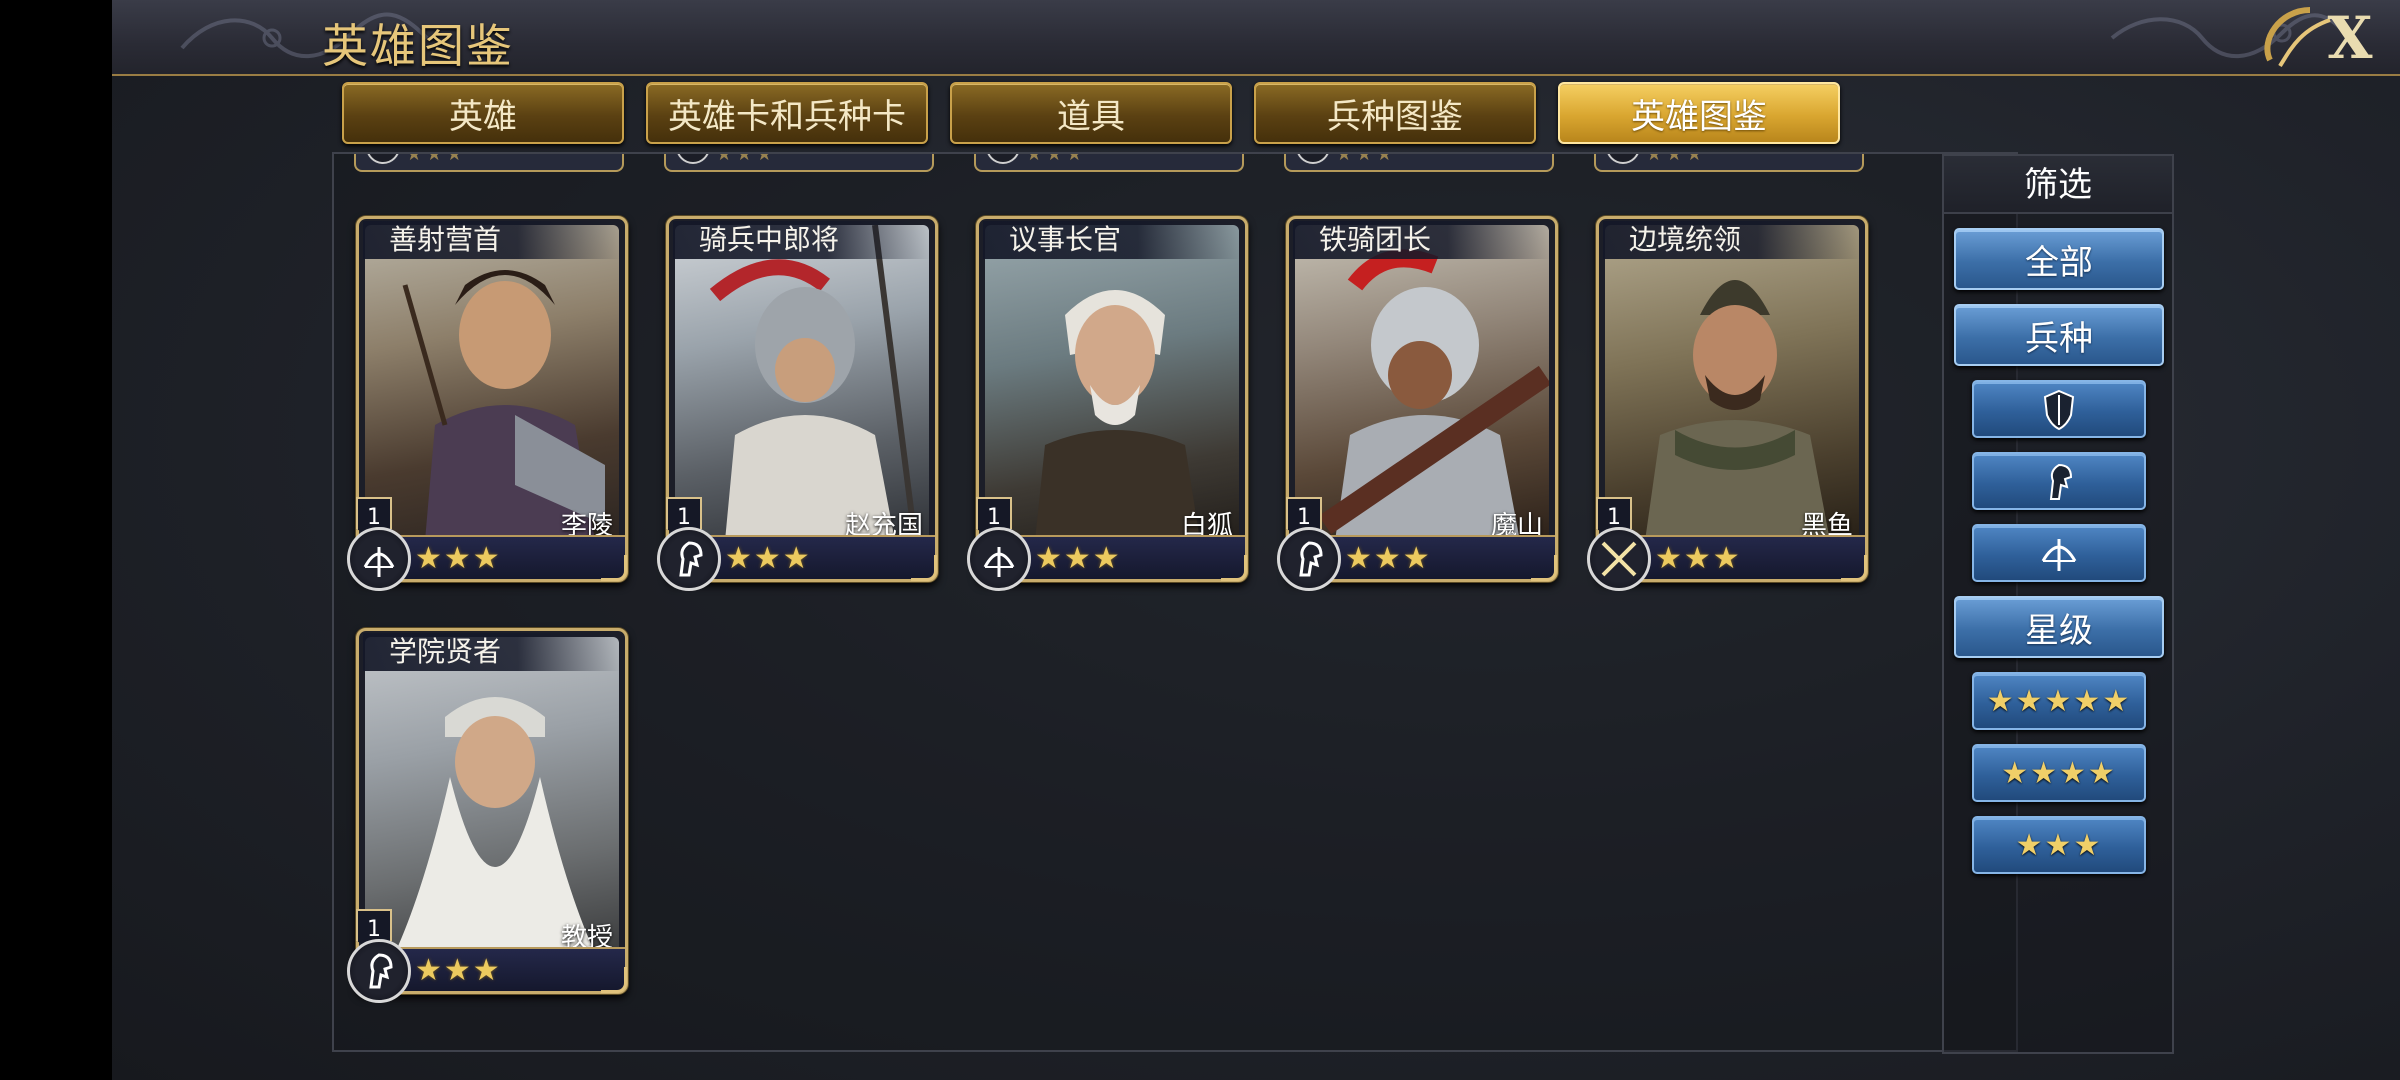  What do you see at coordinates (1112, 240) in the screenshot?
I see `hero-title: 议事长官` at bounding box center [1112, 240].